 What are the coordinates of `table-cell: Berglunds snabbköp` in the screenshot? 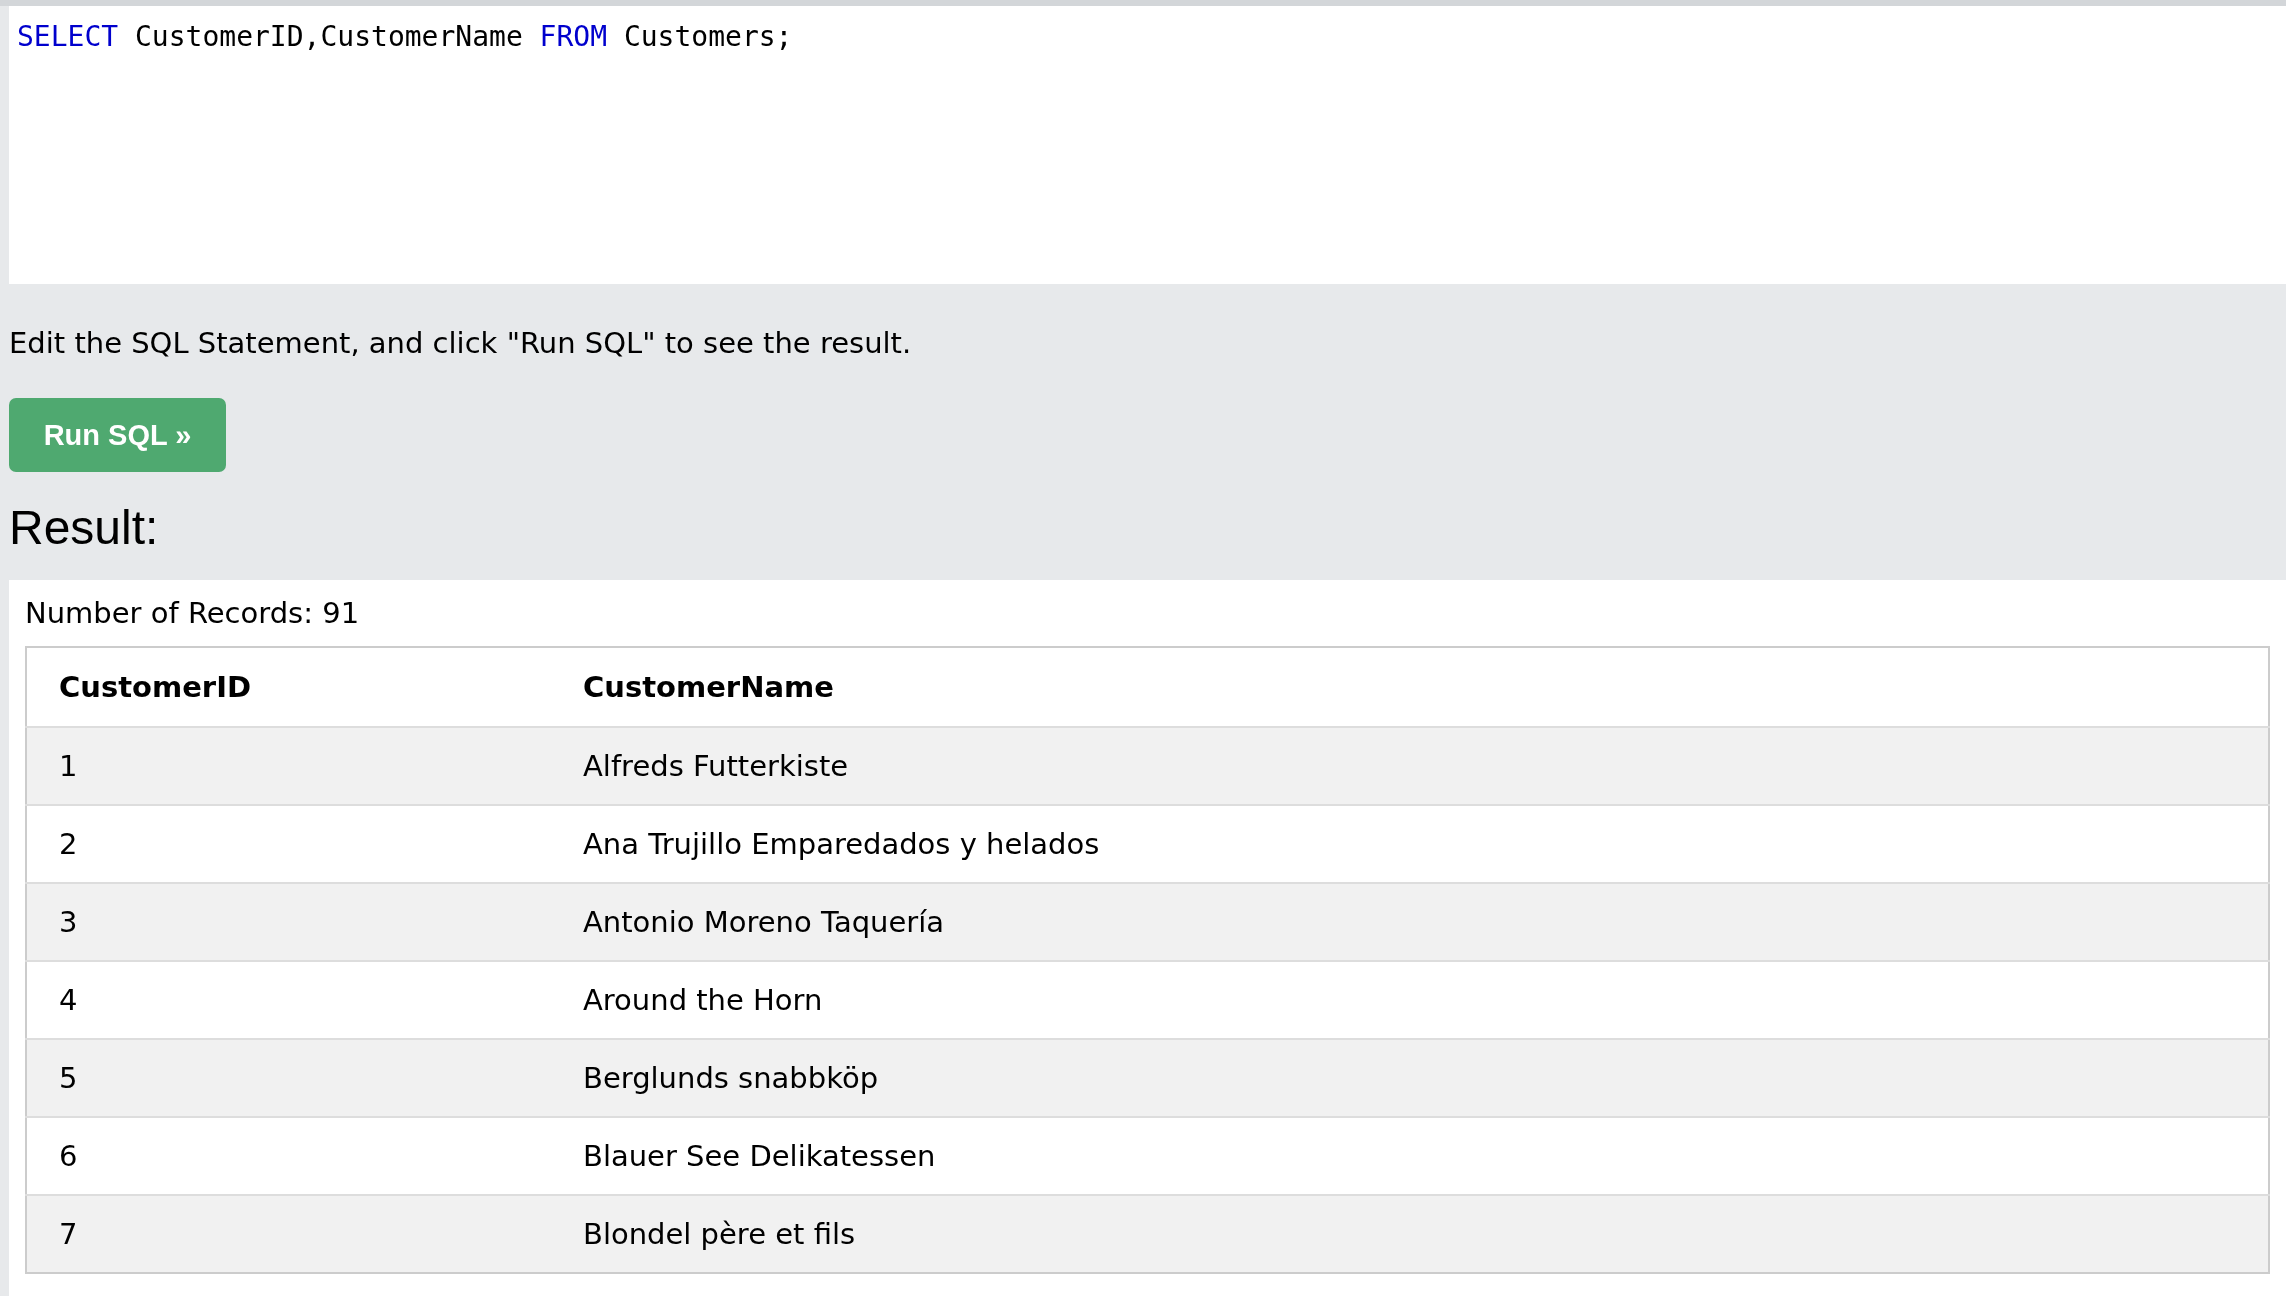 It's located at (1410, 1078).